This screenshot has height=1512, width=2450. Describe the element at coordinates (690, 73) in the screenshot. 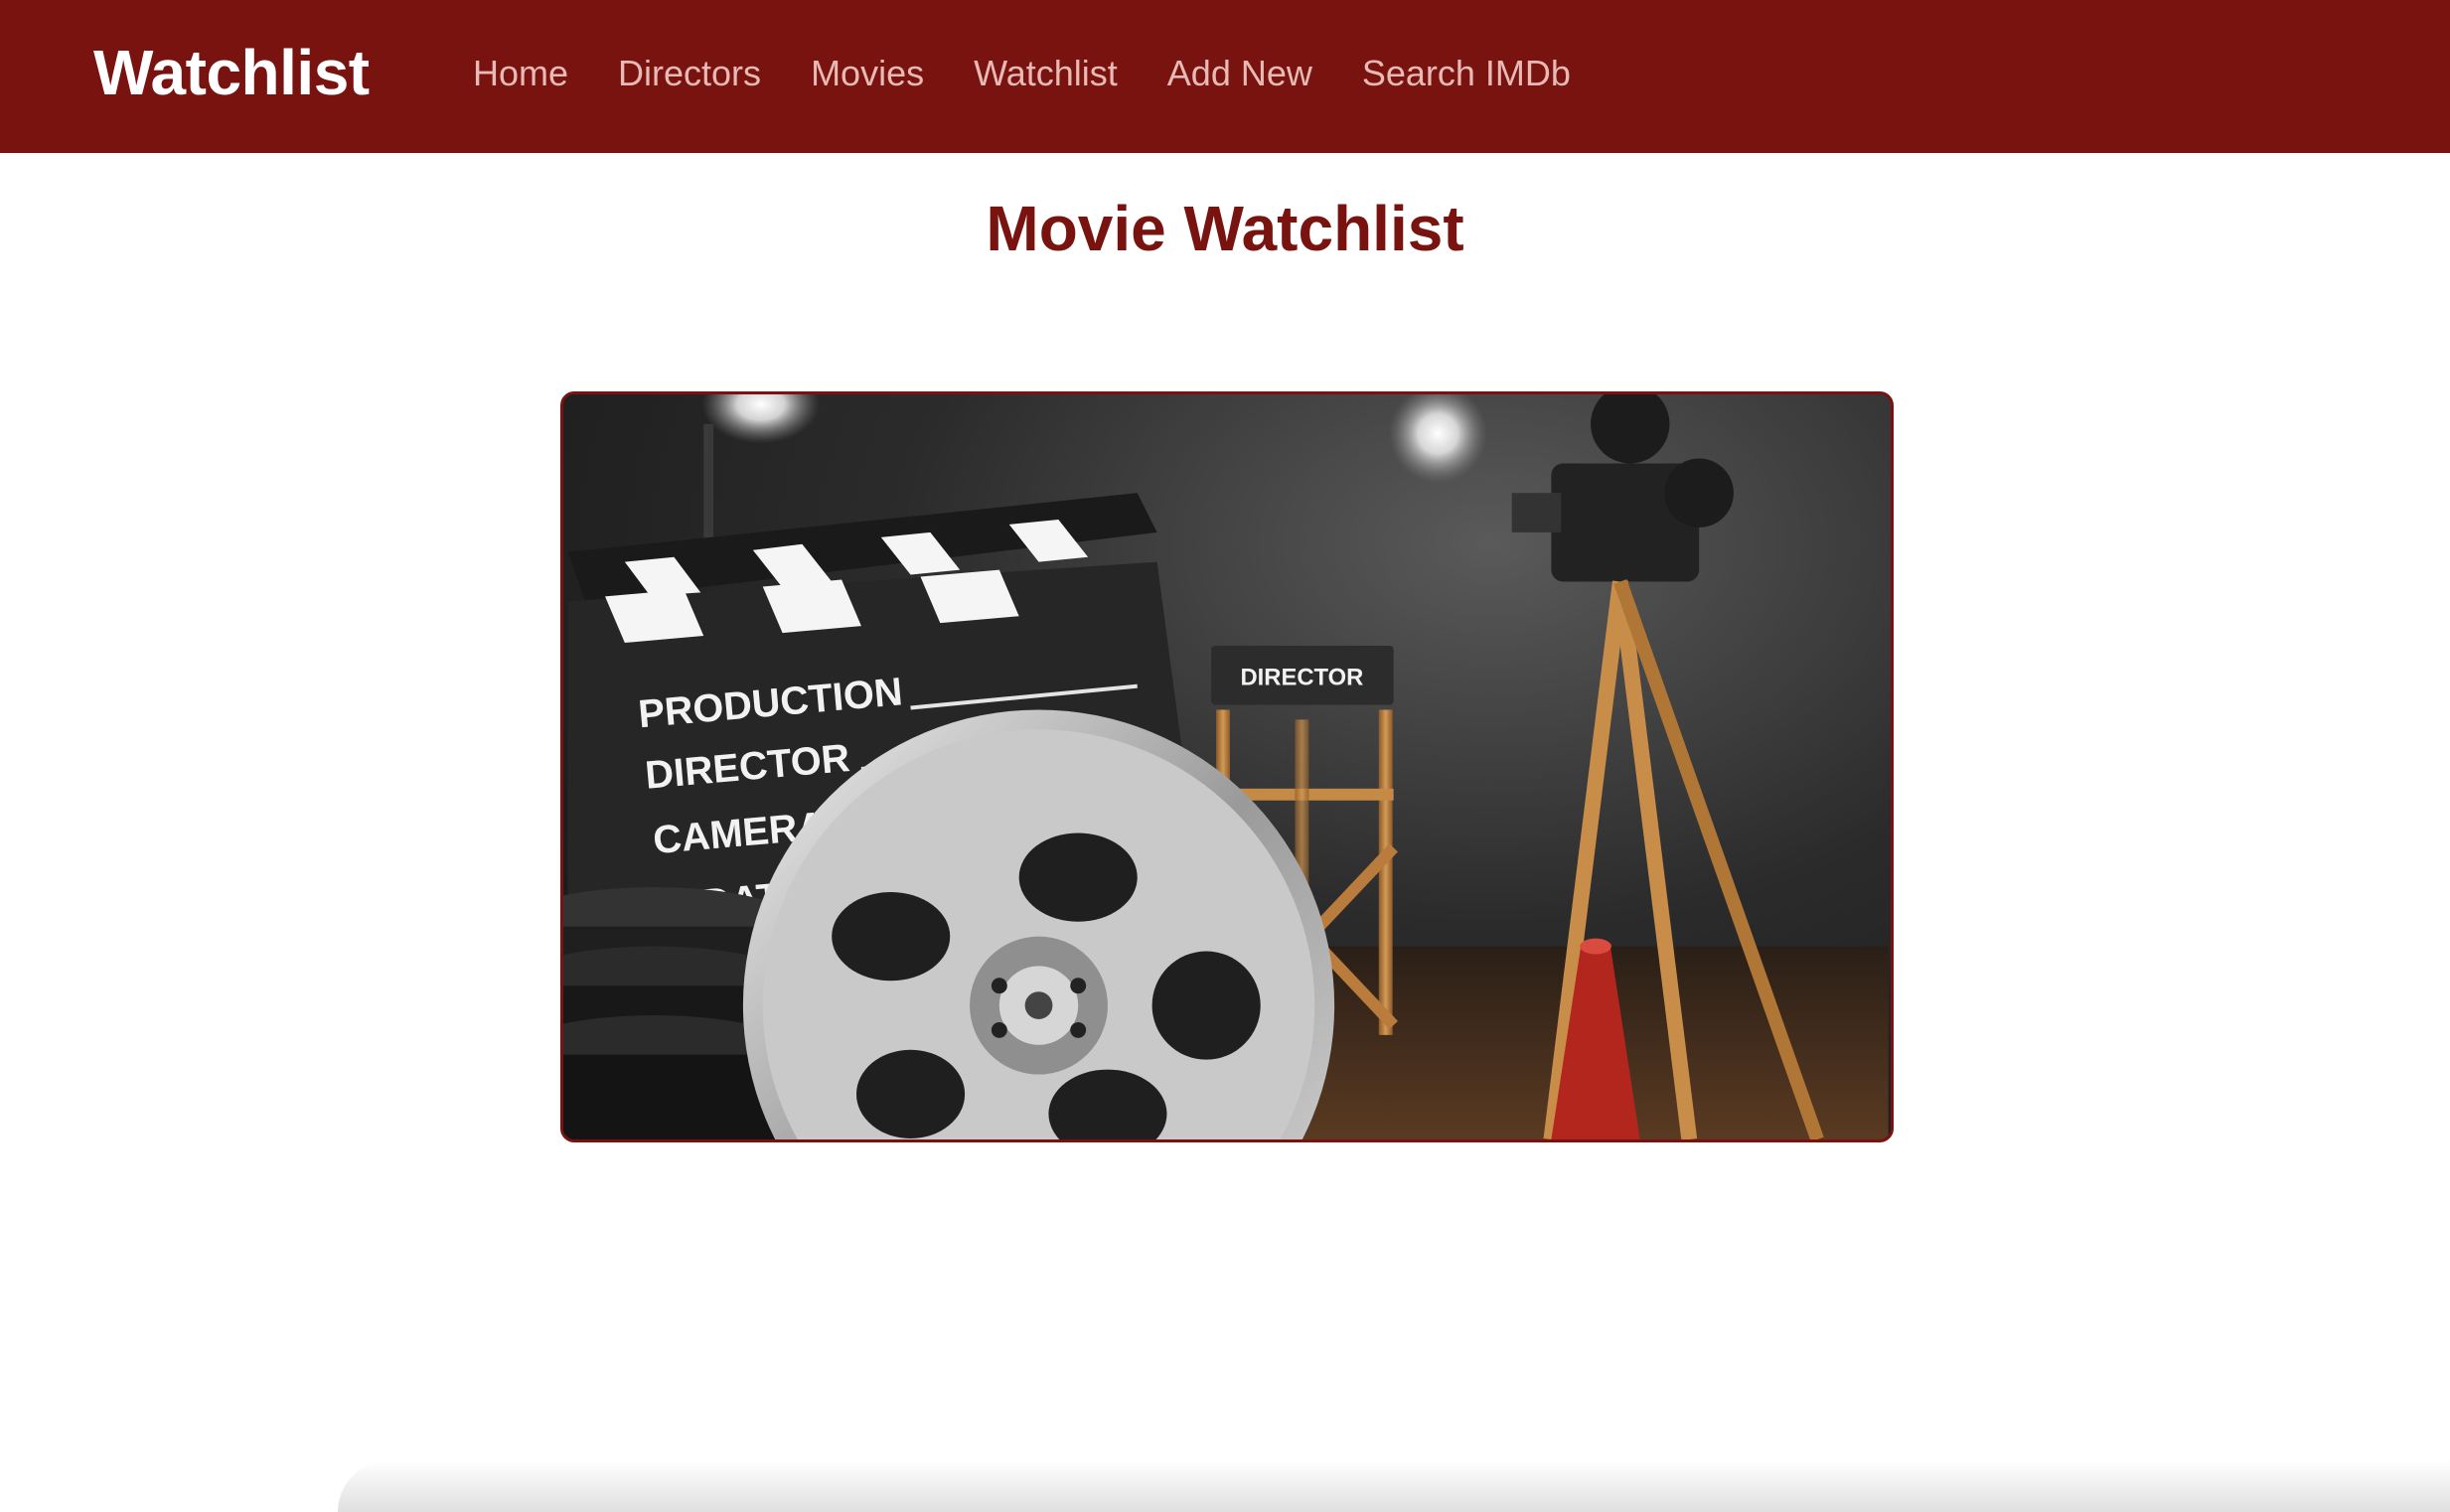

I see `nav-link-directors: Directors` at that location.